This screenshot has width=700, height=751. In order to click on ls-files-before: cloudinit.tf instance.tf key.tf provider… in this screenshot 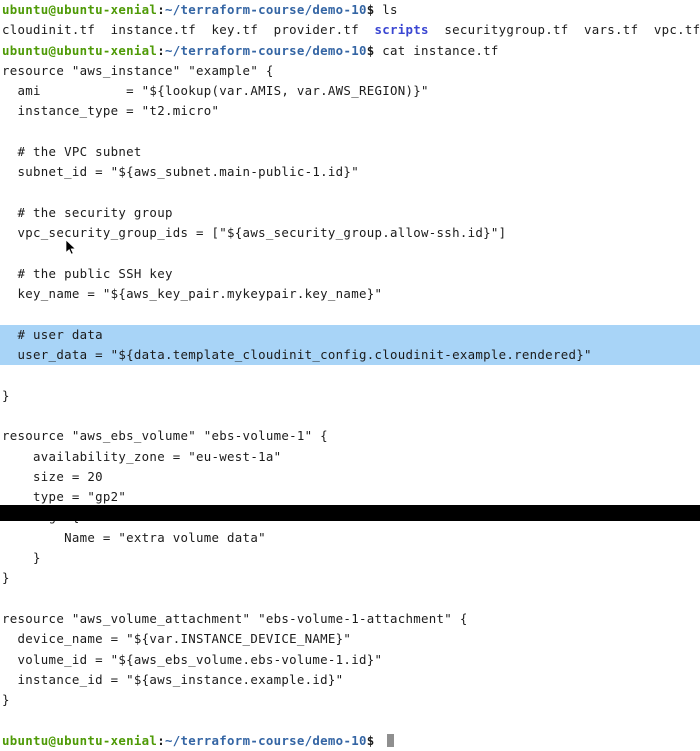, I will do `click(188, 30)`.